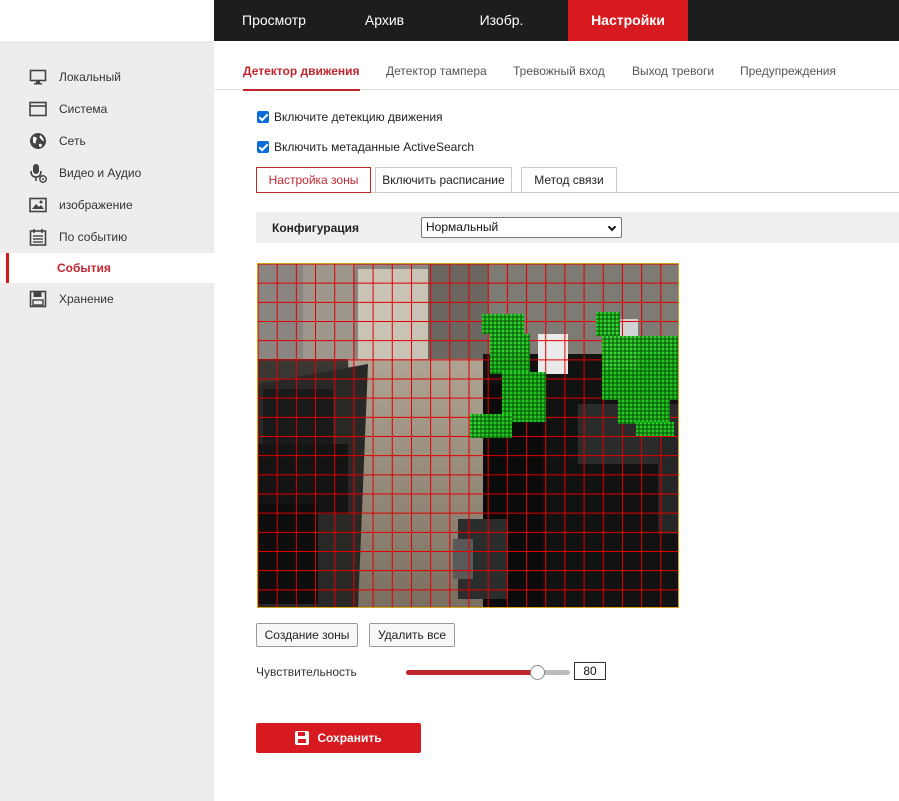  What do you see at coordinates (107, 20) in the screenshot?
I see `top-bar-left` at bounding box center [107, 20].